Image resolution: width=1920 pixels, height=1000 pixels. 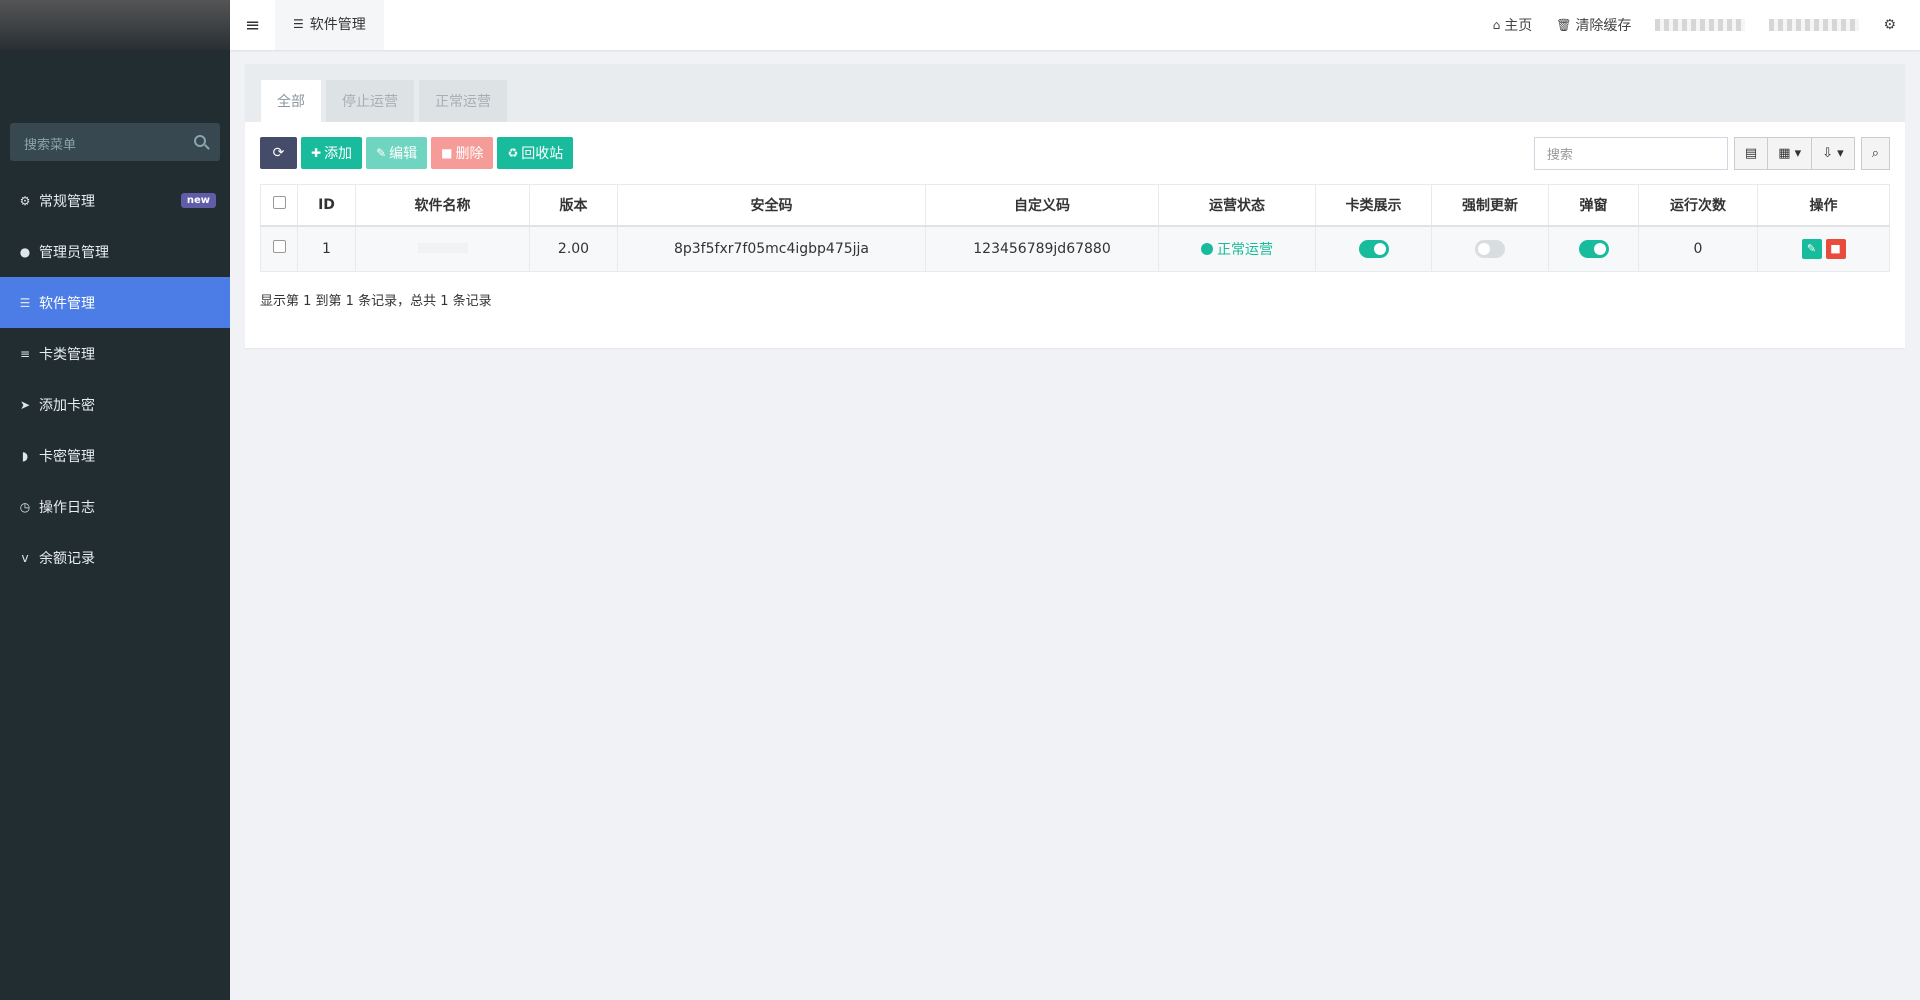 What do you see at coordinates (115, 200) in the screenshot?
I see `sidebar-item-general: ⚙ 常规管理 new` at bounding box center [115, 200].